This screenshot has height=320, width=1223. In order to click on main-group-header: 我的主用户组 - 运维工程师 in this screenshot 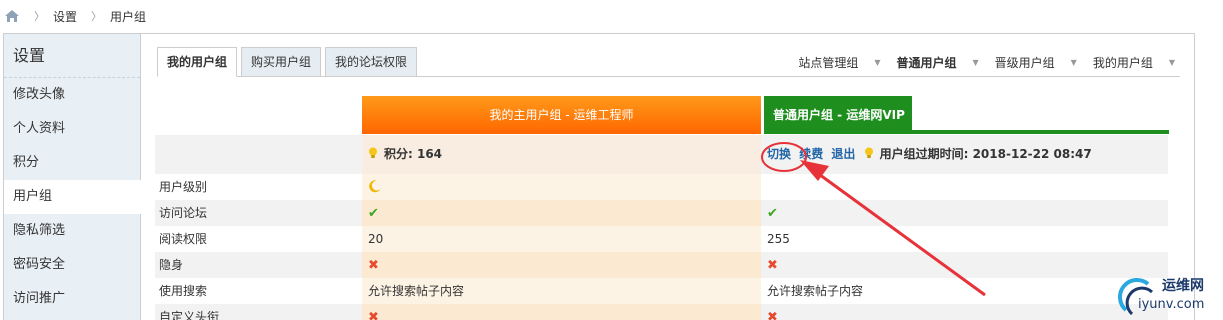, I will do `click(561, 115)`.